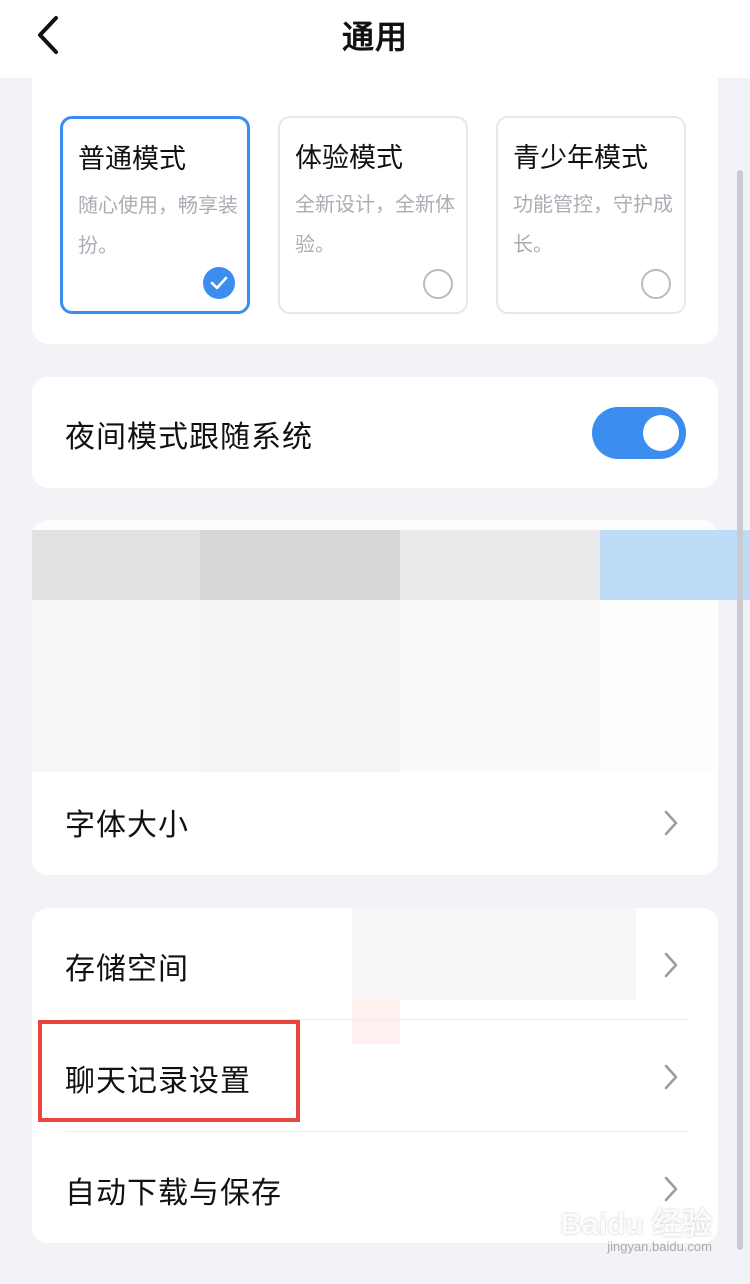 This screenshot has height=1284, width=750. Describe the element at coordinates (132, 159) in the screenshot. I see `mode-title: 普通模式` at that location.